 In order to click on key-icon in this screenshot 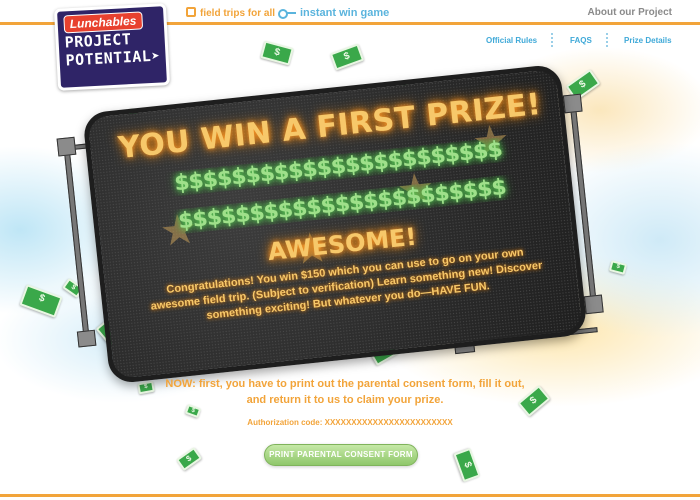, I will do `click(287, 14)`.